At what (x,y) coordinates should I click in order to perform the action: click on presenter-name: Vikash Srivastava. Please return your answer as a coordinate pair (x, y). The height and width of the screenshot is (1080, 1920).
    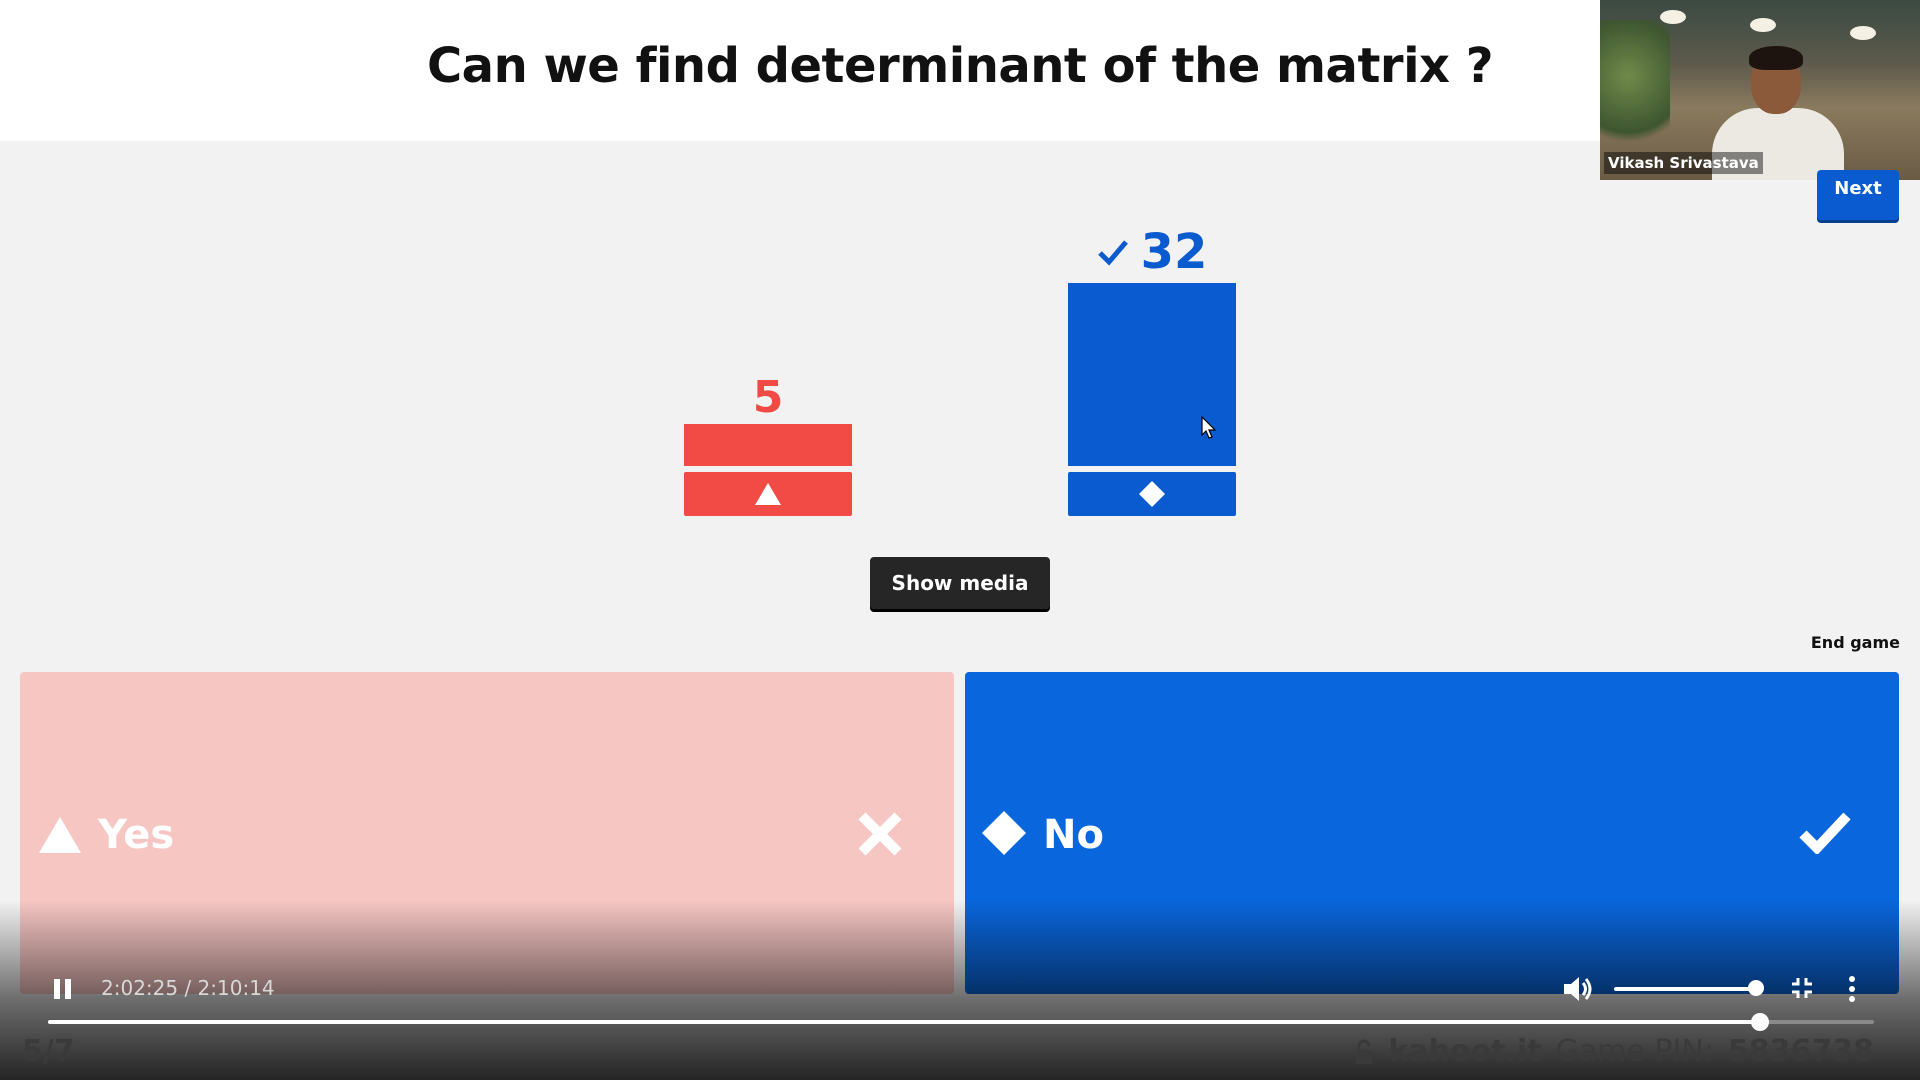
    Looking at the image, I should click on (1683, 163).